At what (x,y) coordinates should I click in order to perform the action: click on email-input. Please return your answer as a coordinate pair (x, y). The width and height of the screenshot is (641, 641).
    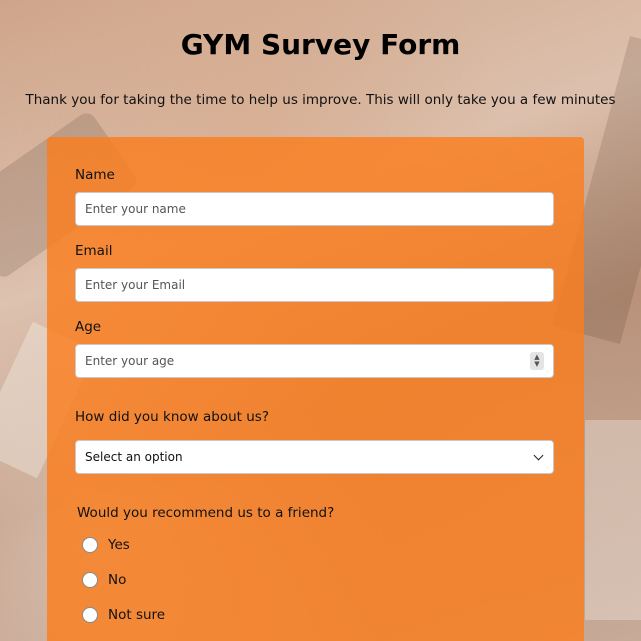
    Looking at the image, I should click on (314, 285).